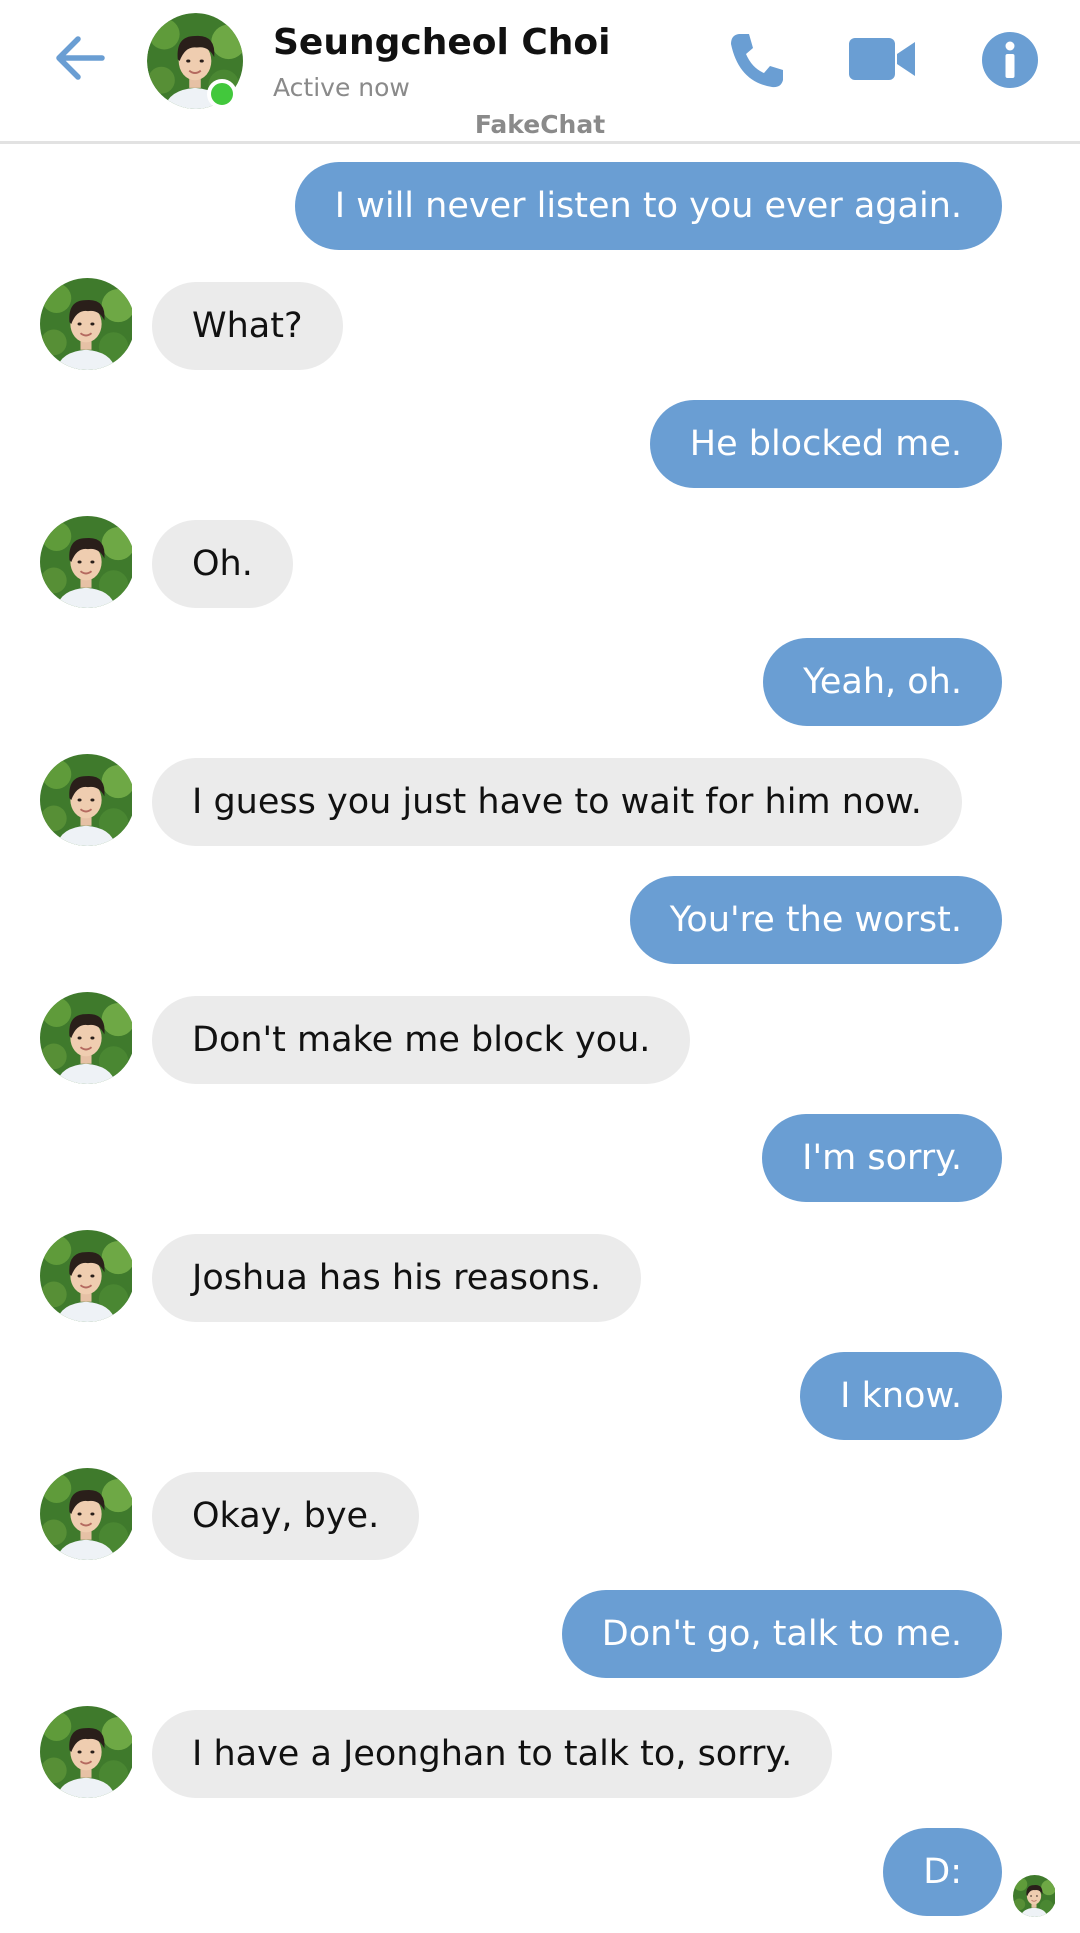 The image size is (1080, 1933). Describe the element at coordinates (247, 326) in the screenshot. I see `message-bubble-incoming: What?` at that location.